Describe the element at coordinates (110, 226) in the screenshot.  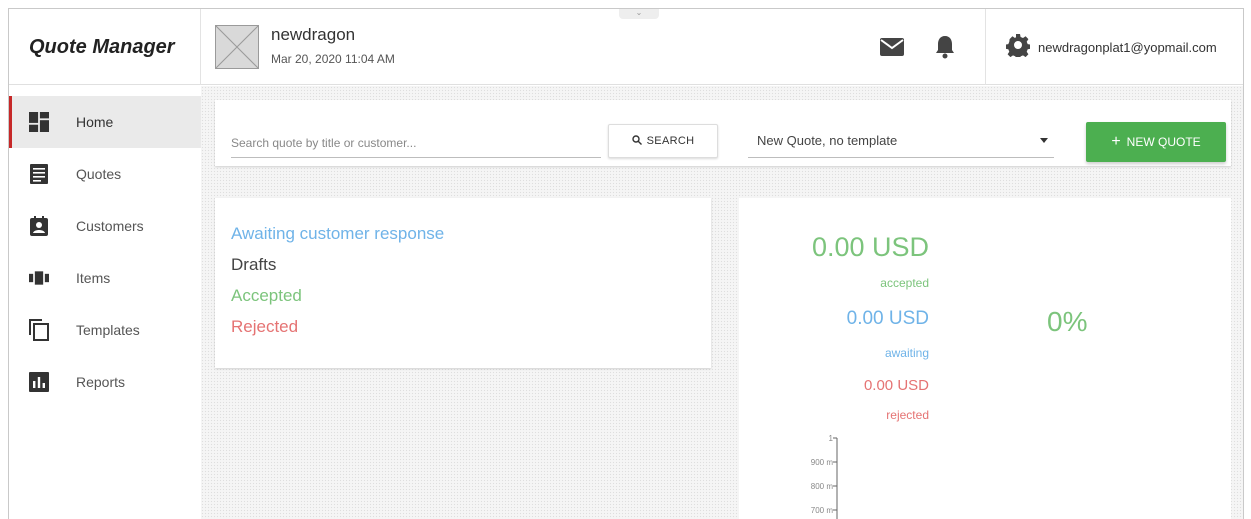
I see `sidebar-item-label: Customers` at that location.